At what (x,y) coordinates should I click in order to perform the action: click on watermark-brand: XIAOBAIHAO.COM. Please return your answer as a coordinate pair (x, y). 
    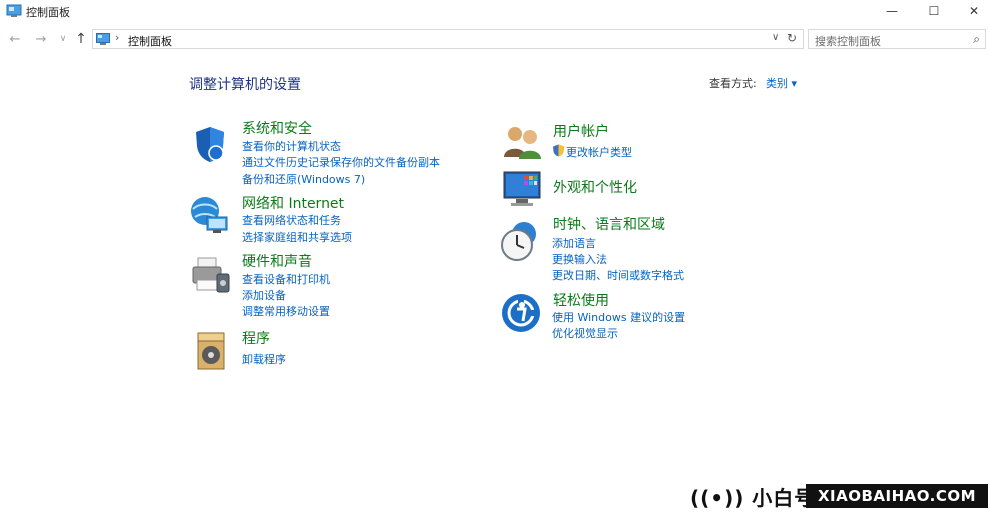
    Looking at the image, I should click on (897, 496).